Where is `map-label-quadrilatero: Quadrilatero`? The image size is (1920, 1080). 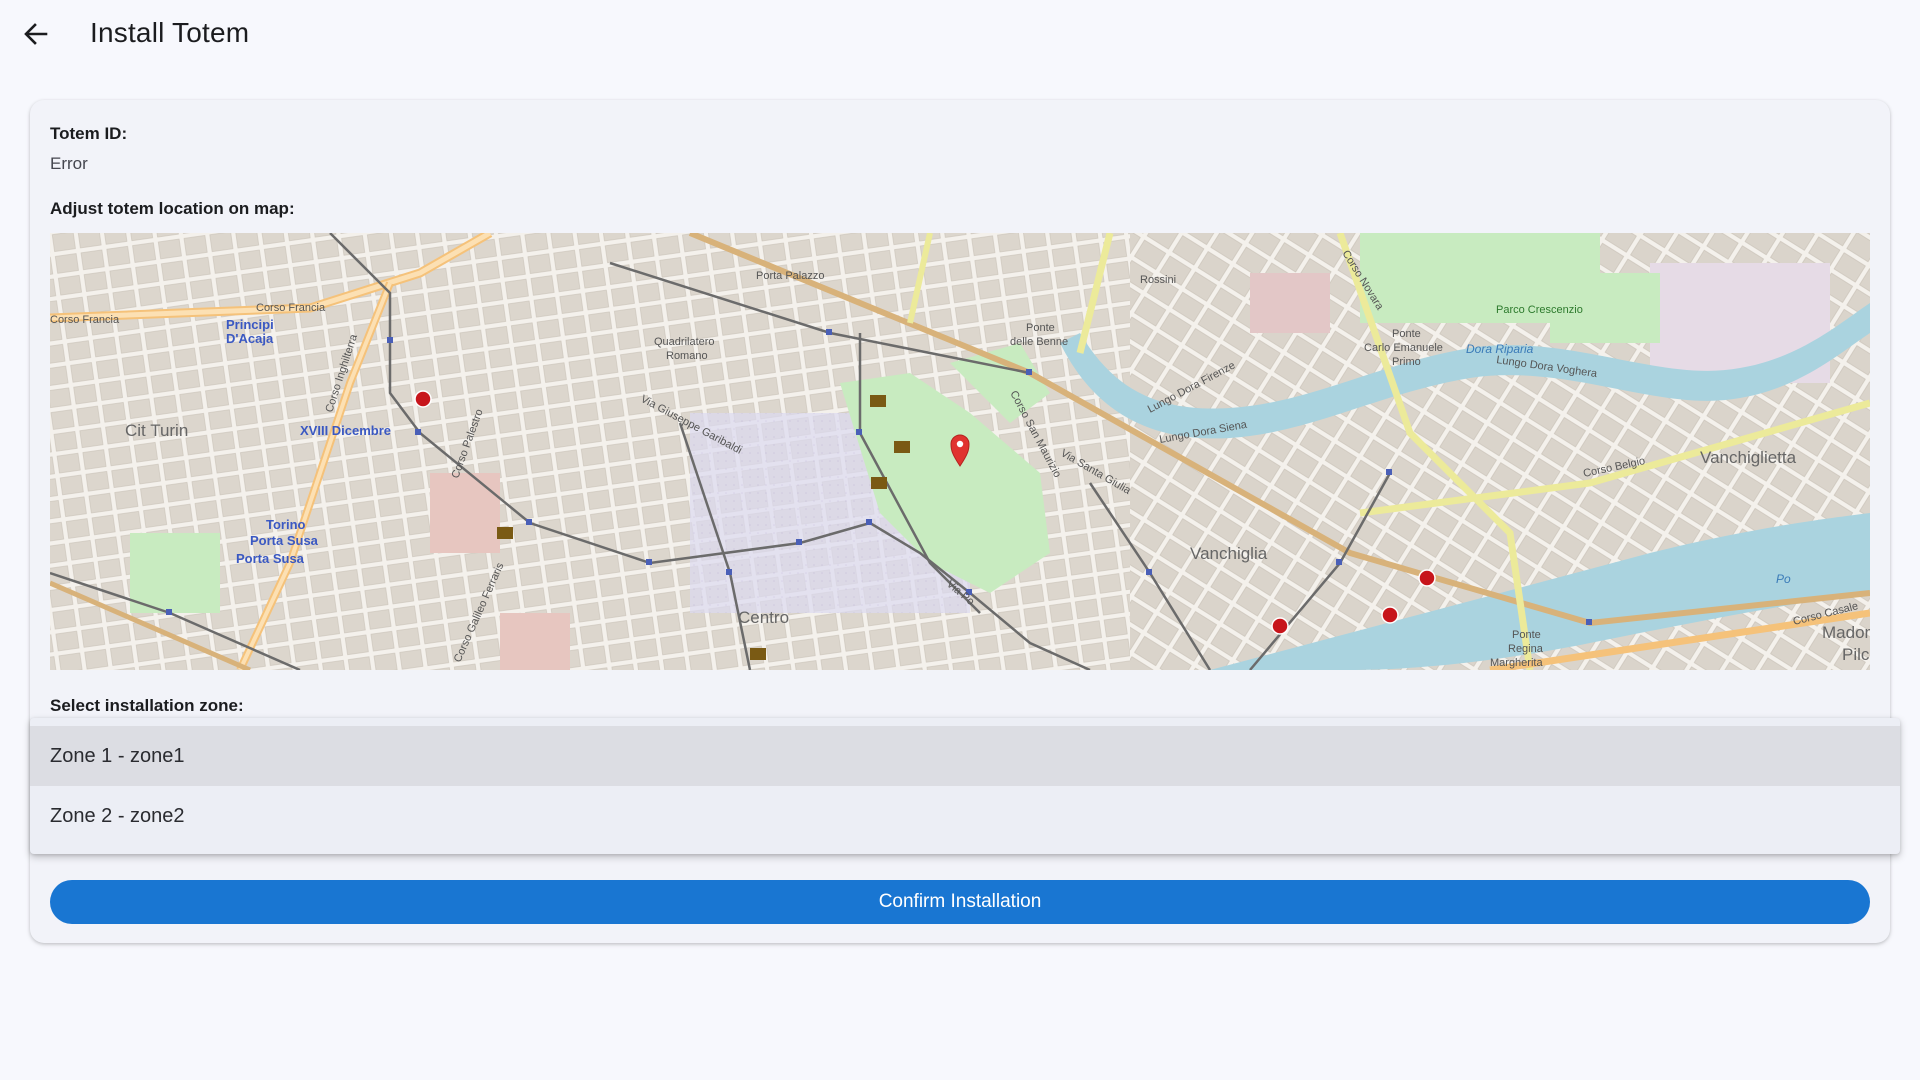 map-label-quadrilatero: Quadrilatero is located at coordinates (684, 342).